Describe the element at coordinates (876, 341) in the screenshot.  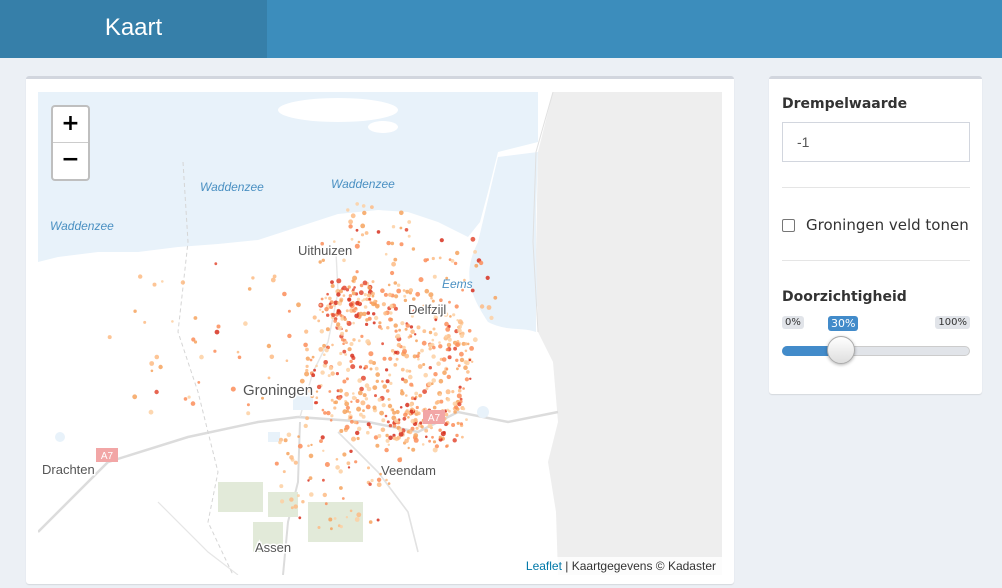
I see `opacity-slider: 0% 100% 30%` at that location.